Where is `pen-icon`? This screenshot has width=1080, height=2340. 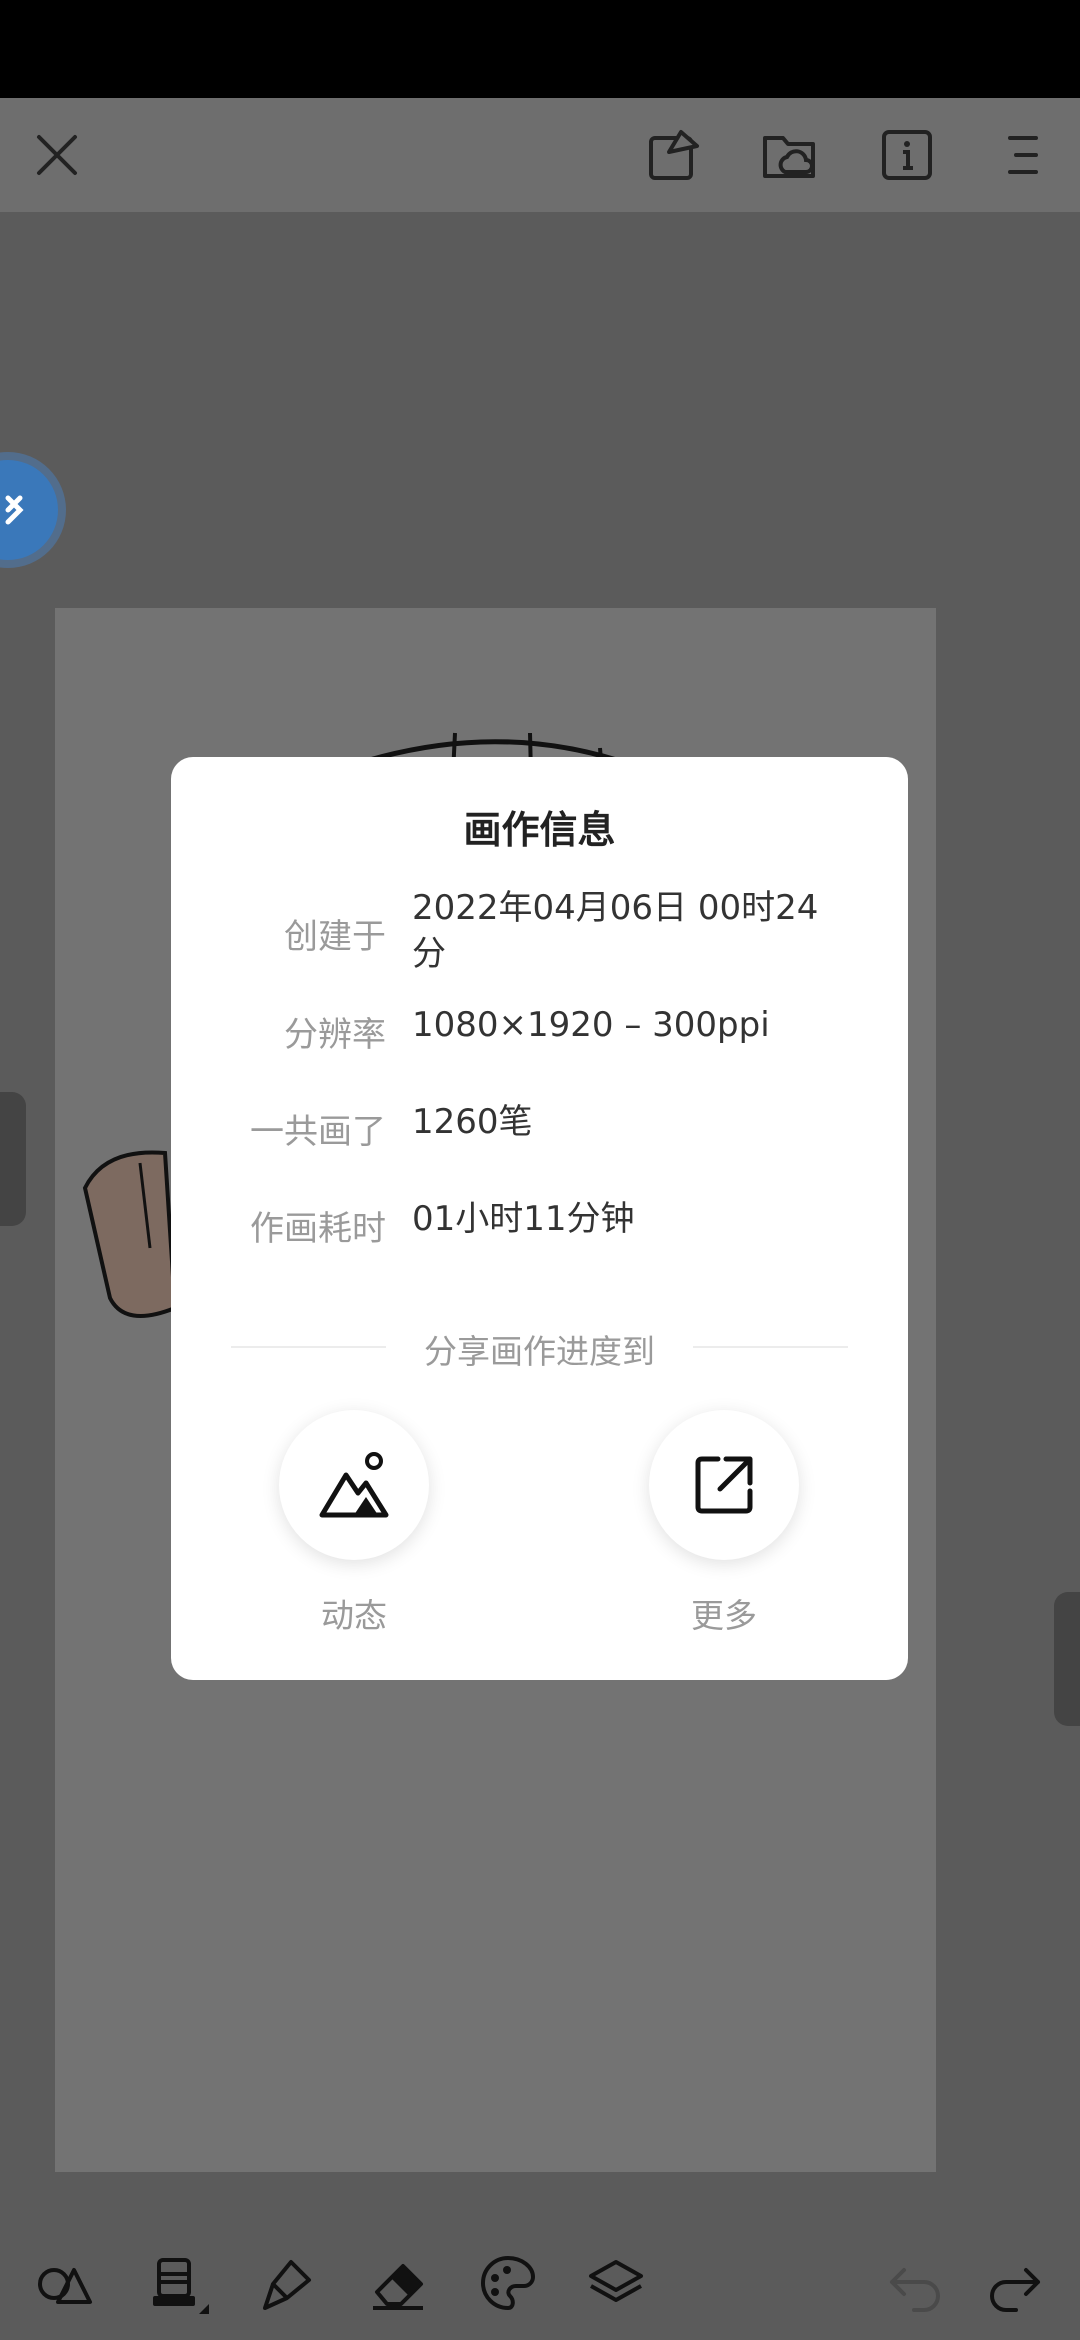 pen-icon is located at coordinates (288, 2283).